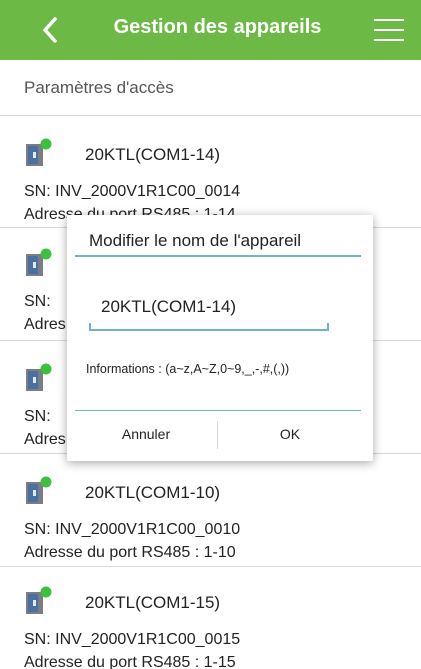 The height and width of the screenshot is (669, 421). I want to click on input-underline, so click(209, 327).